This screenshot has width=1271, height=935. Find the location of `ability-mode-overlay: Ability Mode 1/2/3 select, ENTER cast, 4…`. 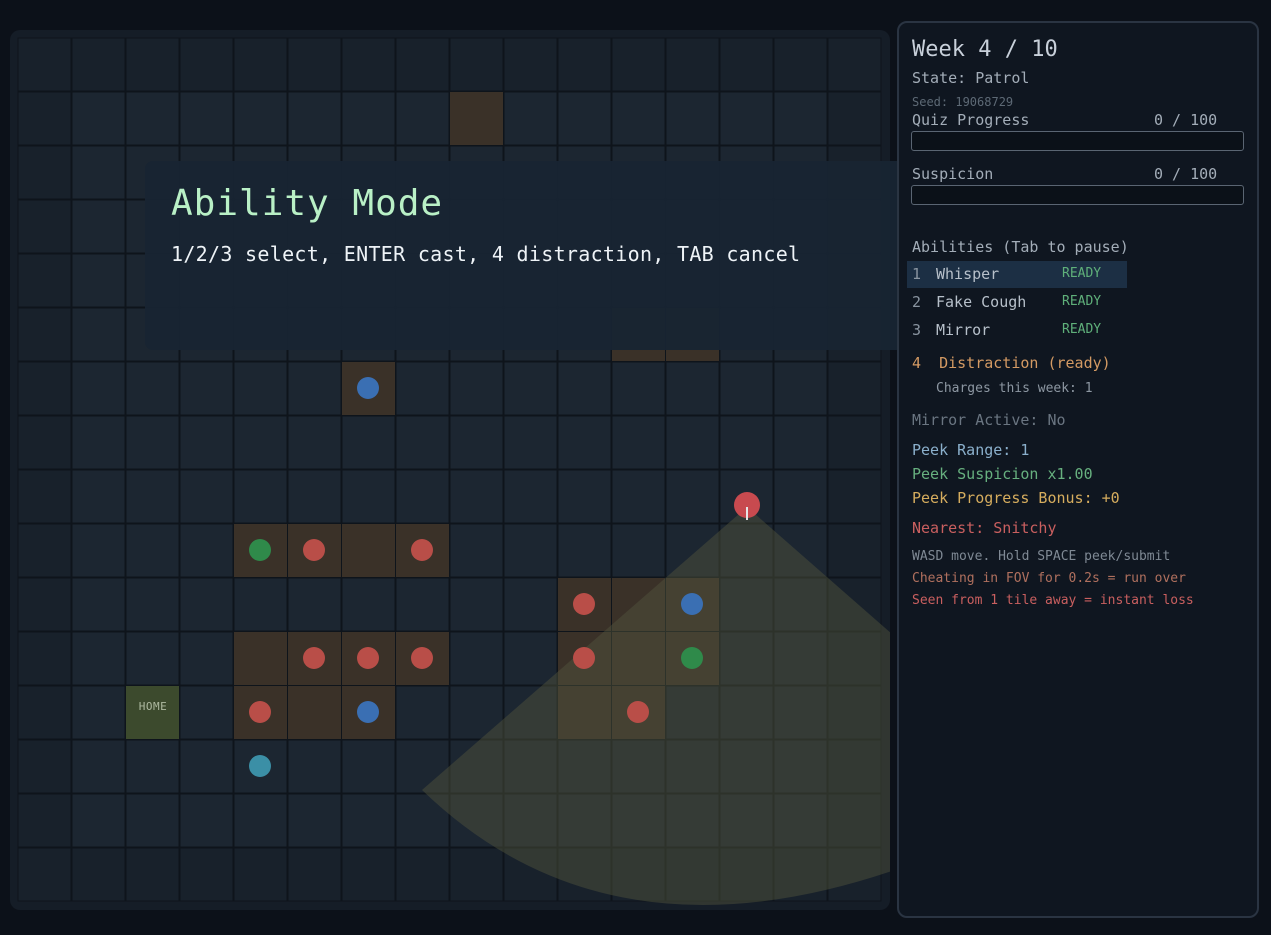

ability-mode-overlay: Ability Mode 1/2/3 select, ENTER cast, 4… is located at coordinates (525, 255).